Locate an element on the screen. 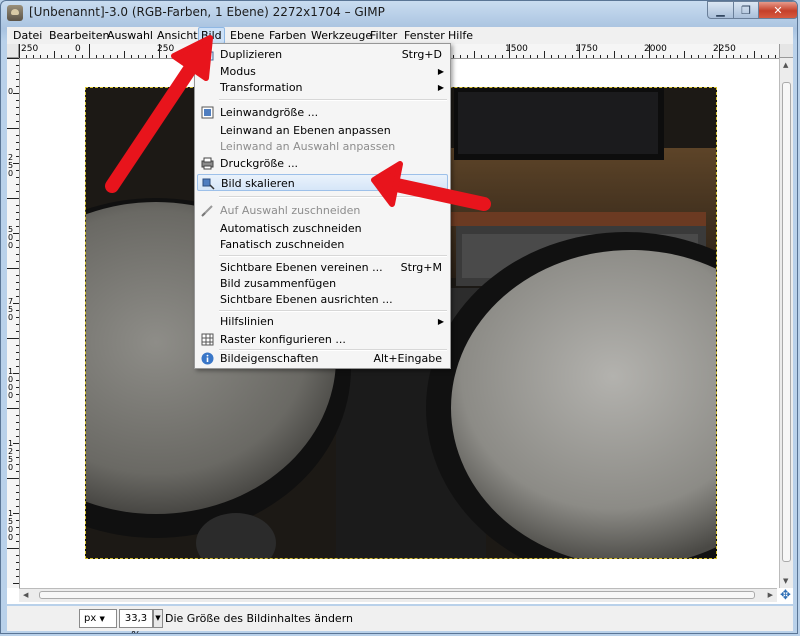 Image resolution: width=800 pixels, height=636 pixels. horizontal-scrollbar: ◀ ▶ is located at coordinates (398, 595).